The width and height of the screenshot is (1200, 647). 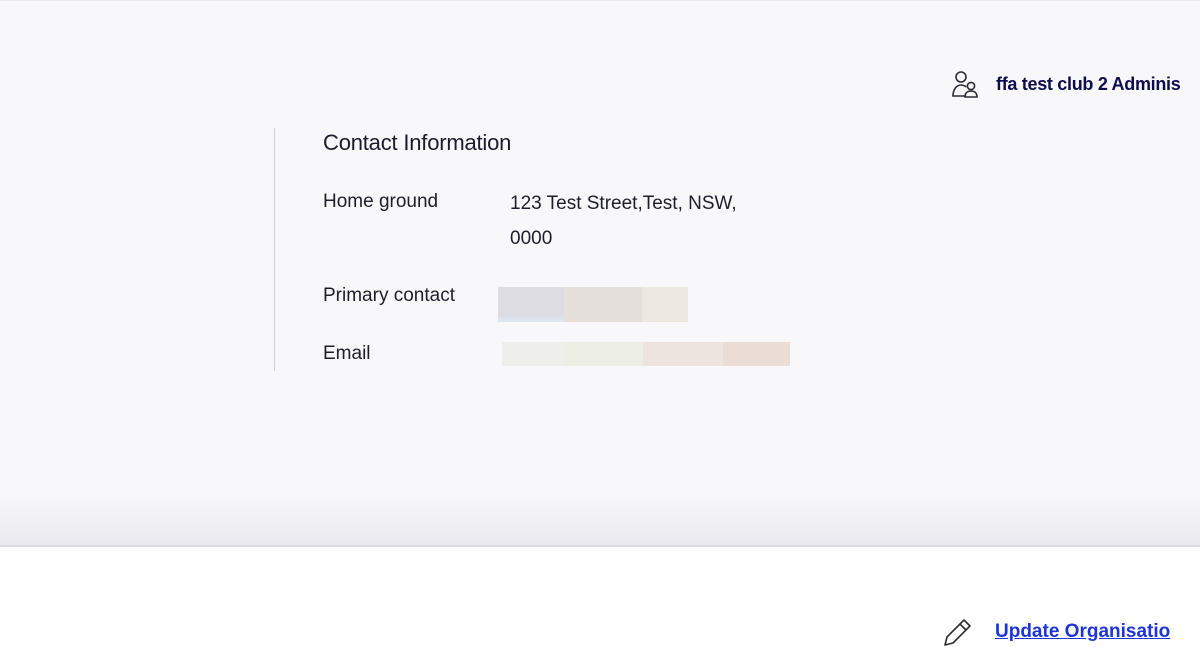 I want to click on section-title: Contact Information, so click(x=417, y=142).